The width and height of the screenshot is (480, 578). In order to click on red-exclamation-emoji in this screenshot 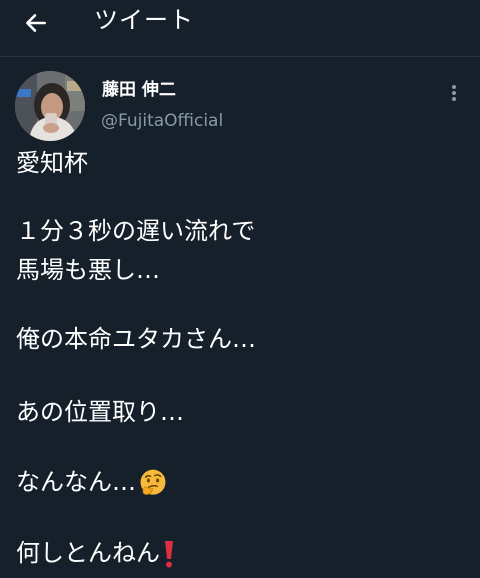, I will do `click(169, 554)`.